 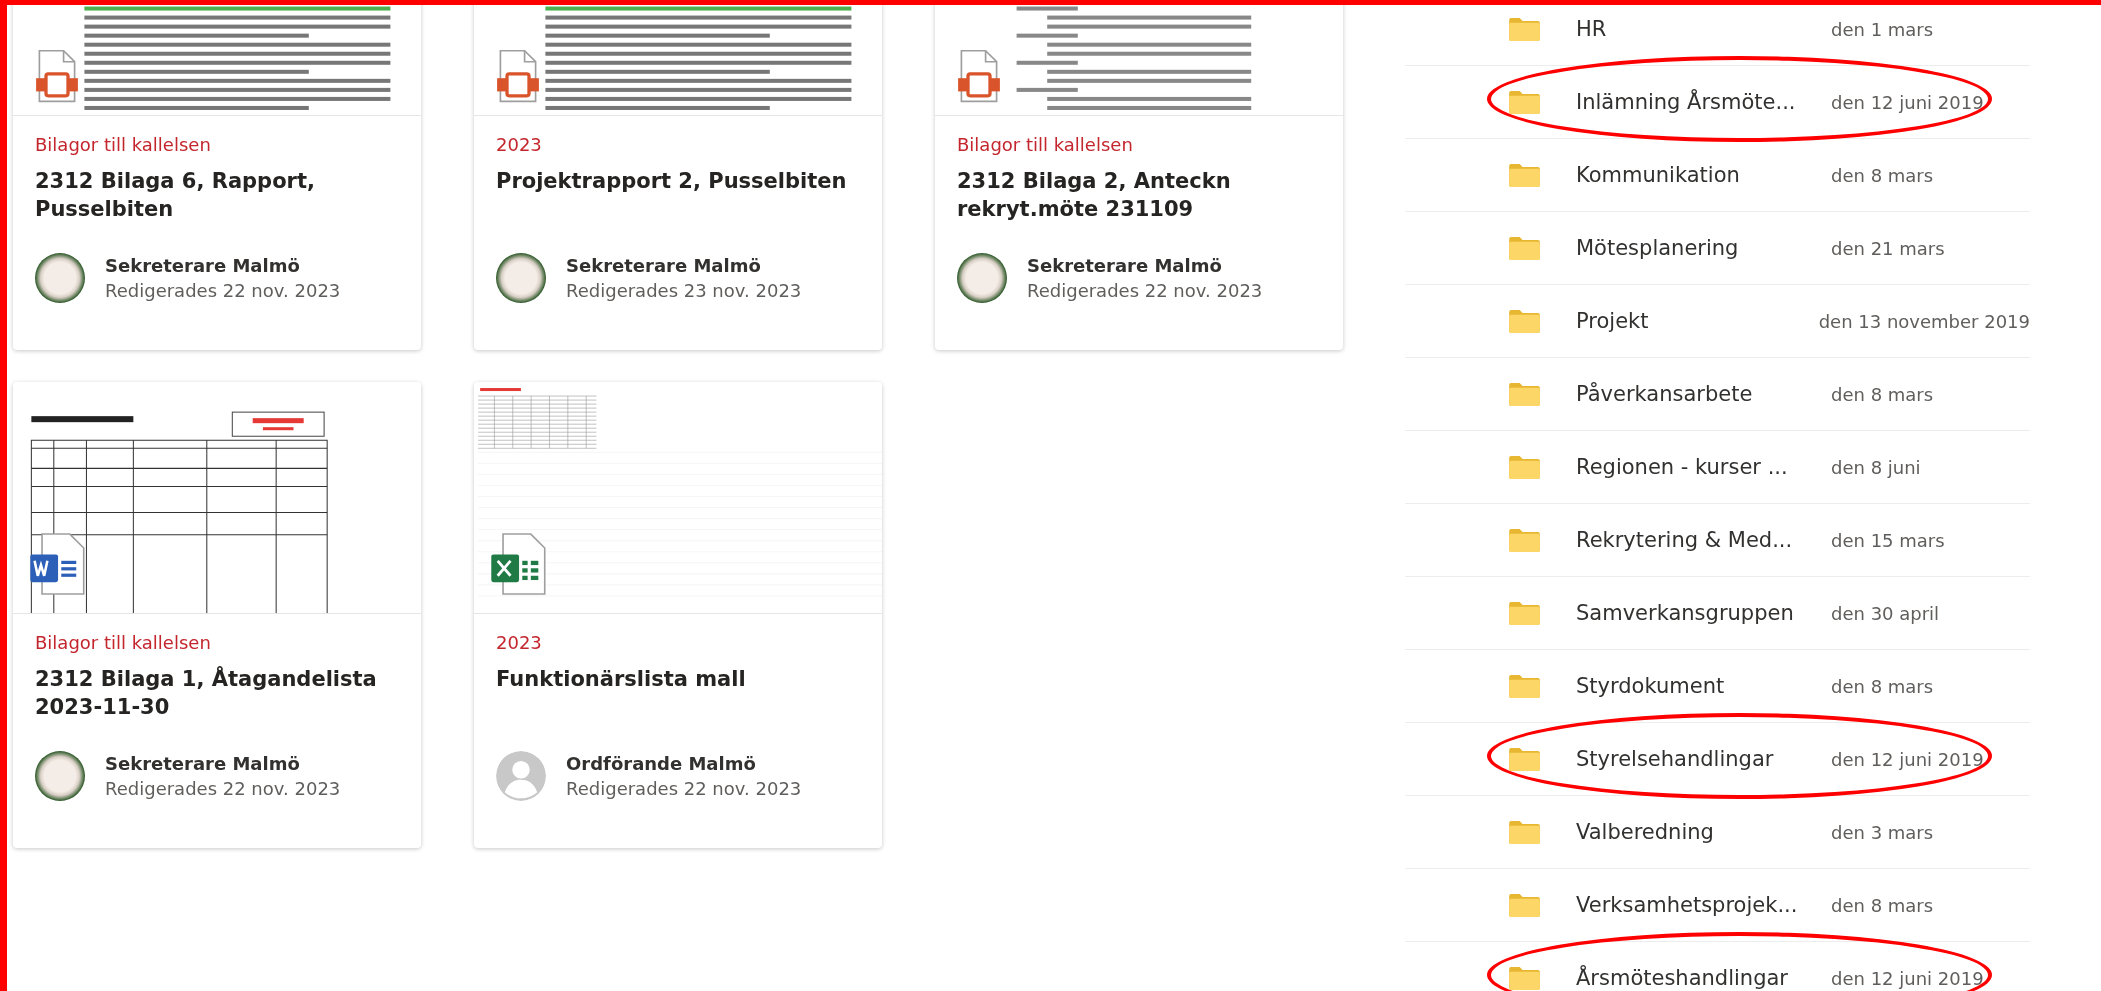 I want to click on card-title: 2312 Bilaga 2, Anteckn rekryt.möte 231109, so click(x=1094, y=195).